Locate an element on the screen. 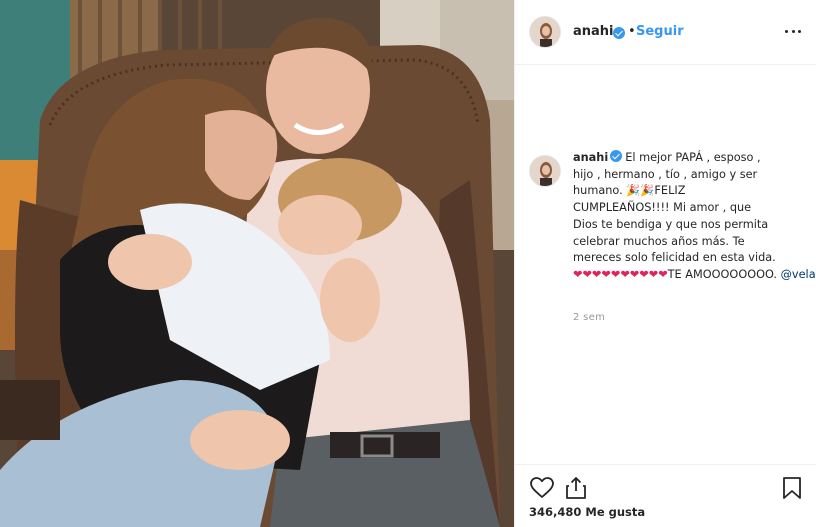 This screenshot has width=816, height=527. heart-icon is located at coordinates (542, 488).